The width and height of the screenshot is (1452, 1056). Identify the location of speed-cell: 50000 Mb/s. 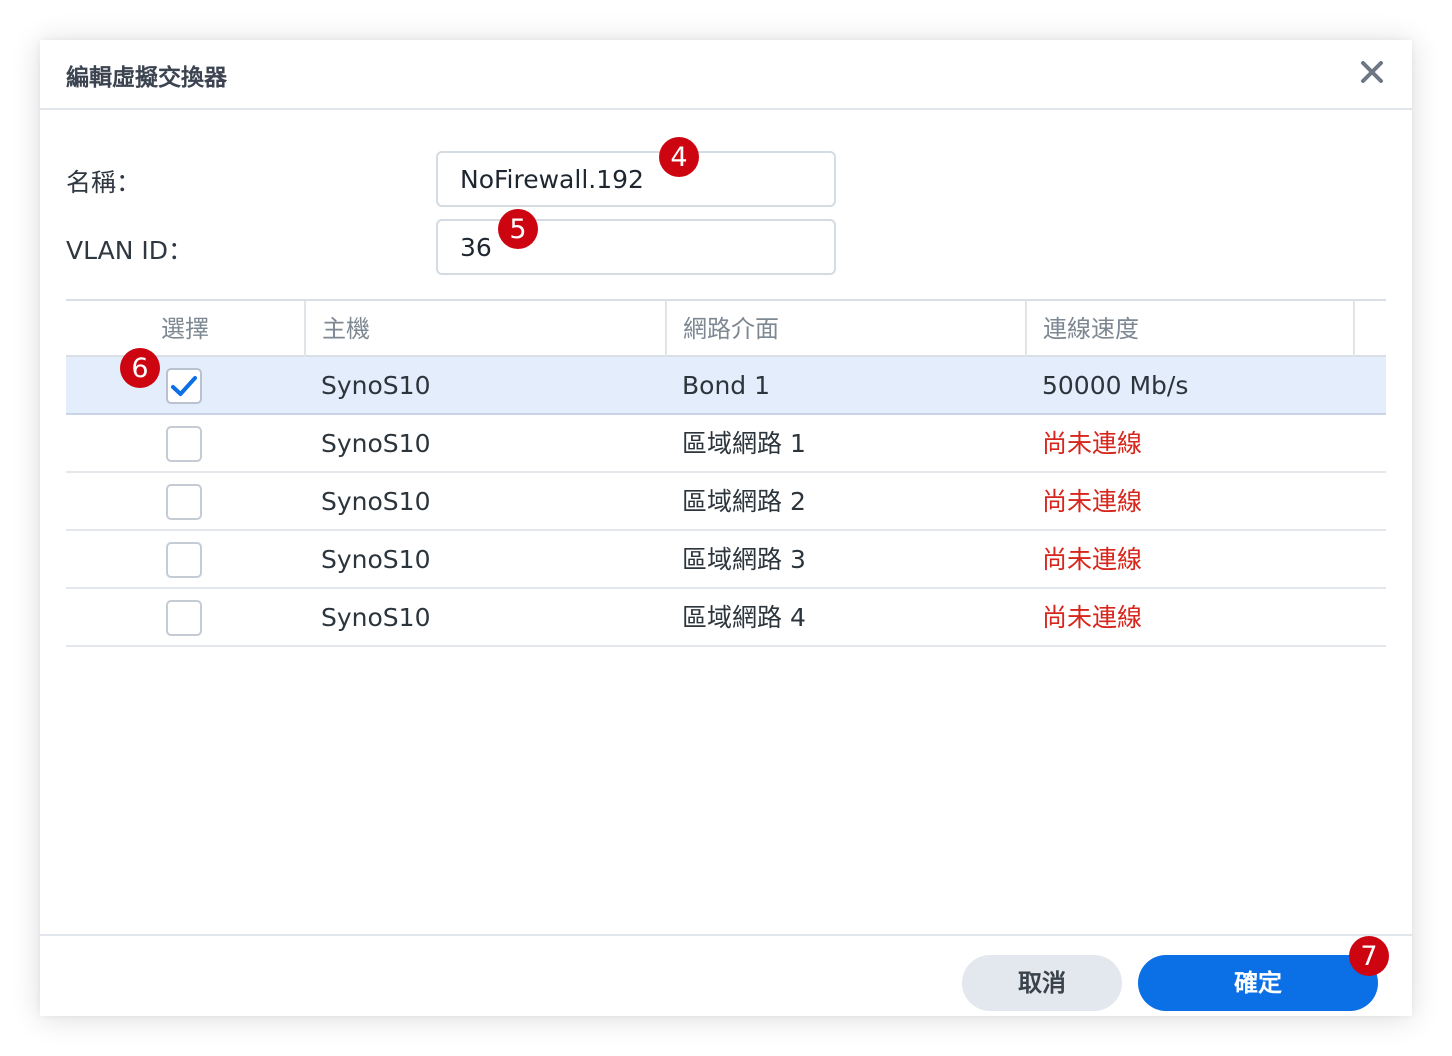
(1115, 385).